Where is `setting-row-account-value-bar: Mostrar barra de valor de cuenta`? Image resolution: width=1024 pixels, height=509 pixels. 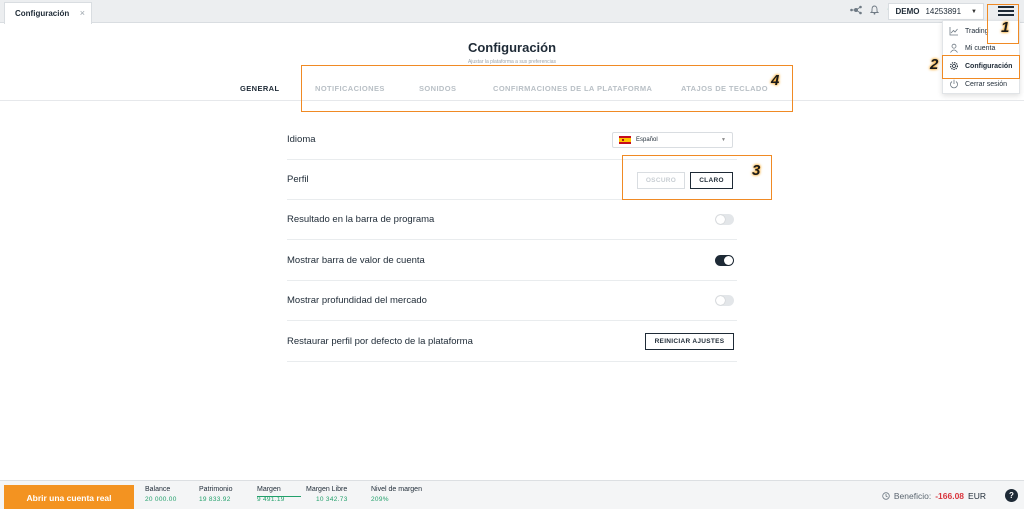 setting-row-account-value-bar: Mostrar barra de valor de cuenta is located at coordinates (512, 261).